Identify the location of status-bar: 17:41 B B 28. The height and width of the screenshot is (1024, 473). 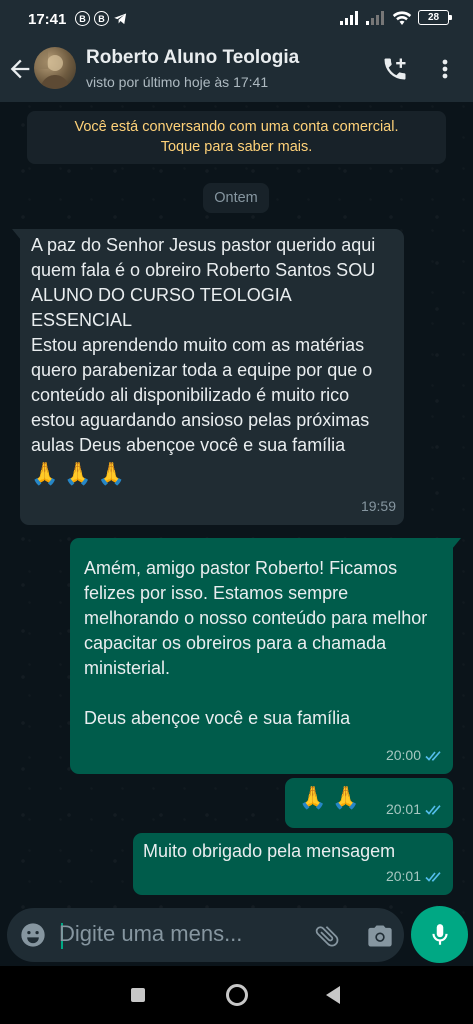
(236, 19).